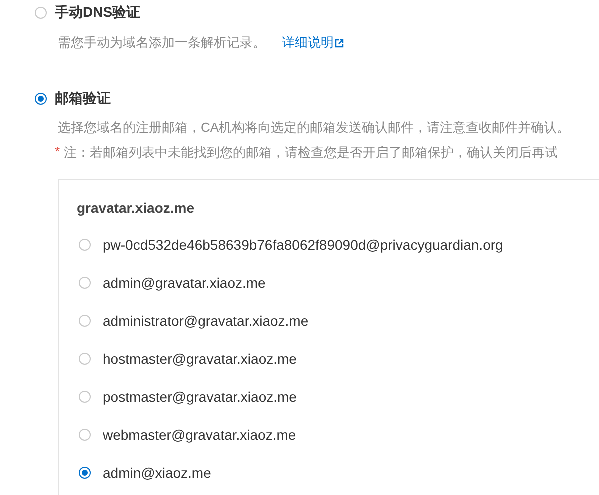  What do you see at coordinates (57, 152) in the screenshot?
I see `required-mark: *` at bounding box center [57, 152].